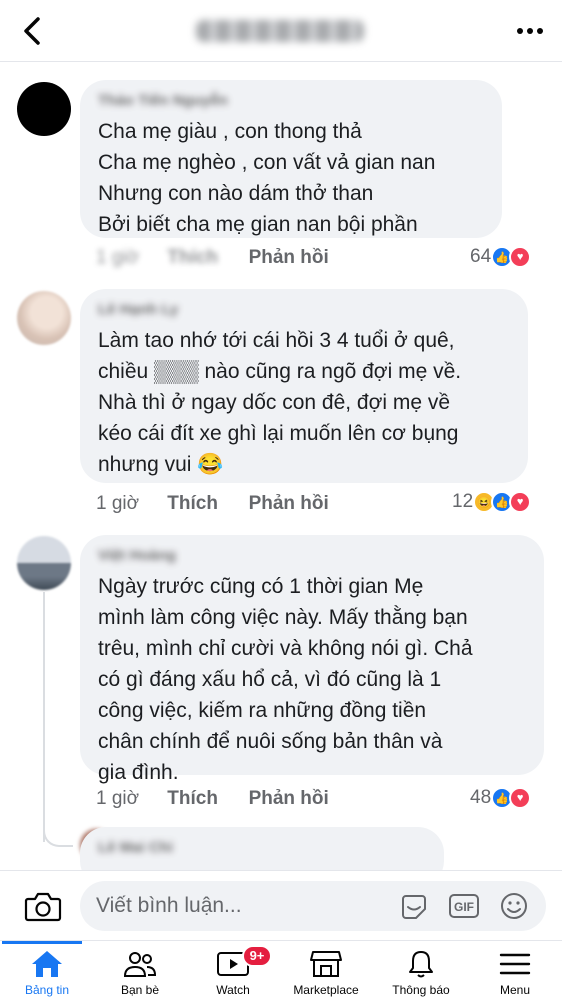 Image resolution: width=562 pixels, height=1001 pixels. What do you see at coordinates (43, 906) in the screenshot?
I see `camera-icon` at bounding box center [43, 906].